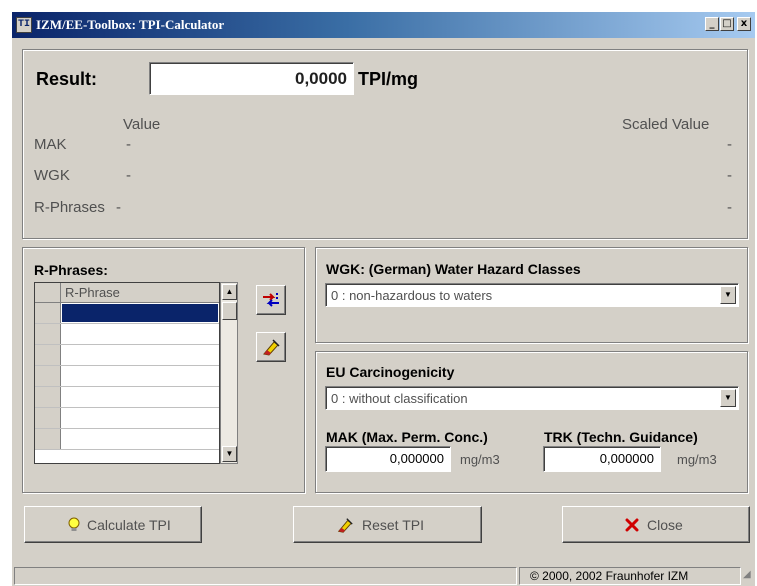 Image resolution: width=757 pixels, height=586 pixels. Describe the element at coordinates (229, 454) in the screenshot. I see `scroll-down-button: ▼` at that location.